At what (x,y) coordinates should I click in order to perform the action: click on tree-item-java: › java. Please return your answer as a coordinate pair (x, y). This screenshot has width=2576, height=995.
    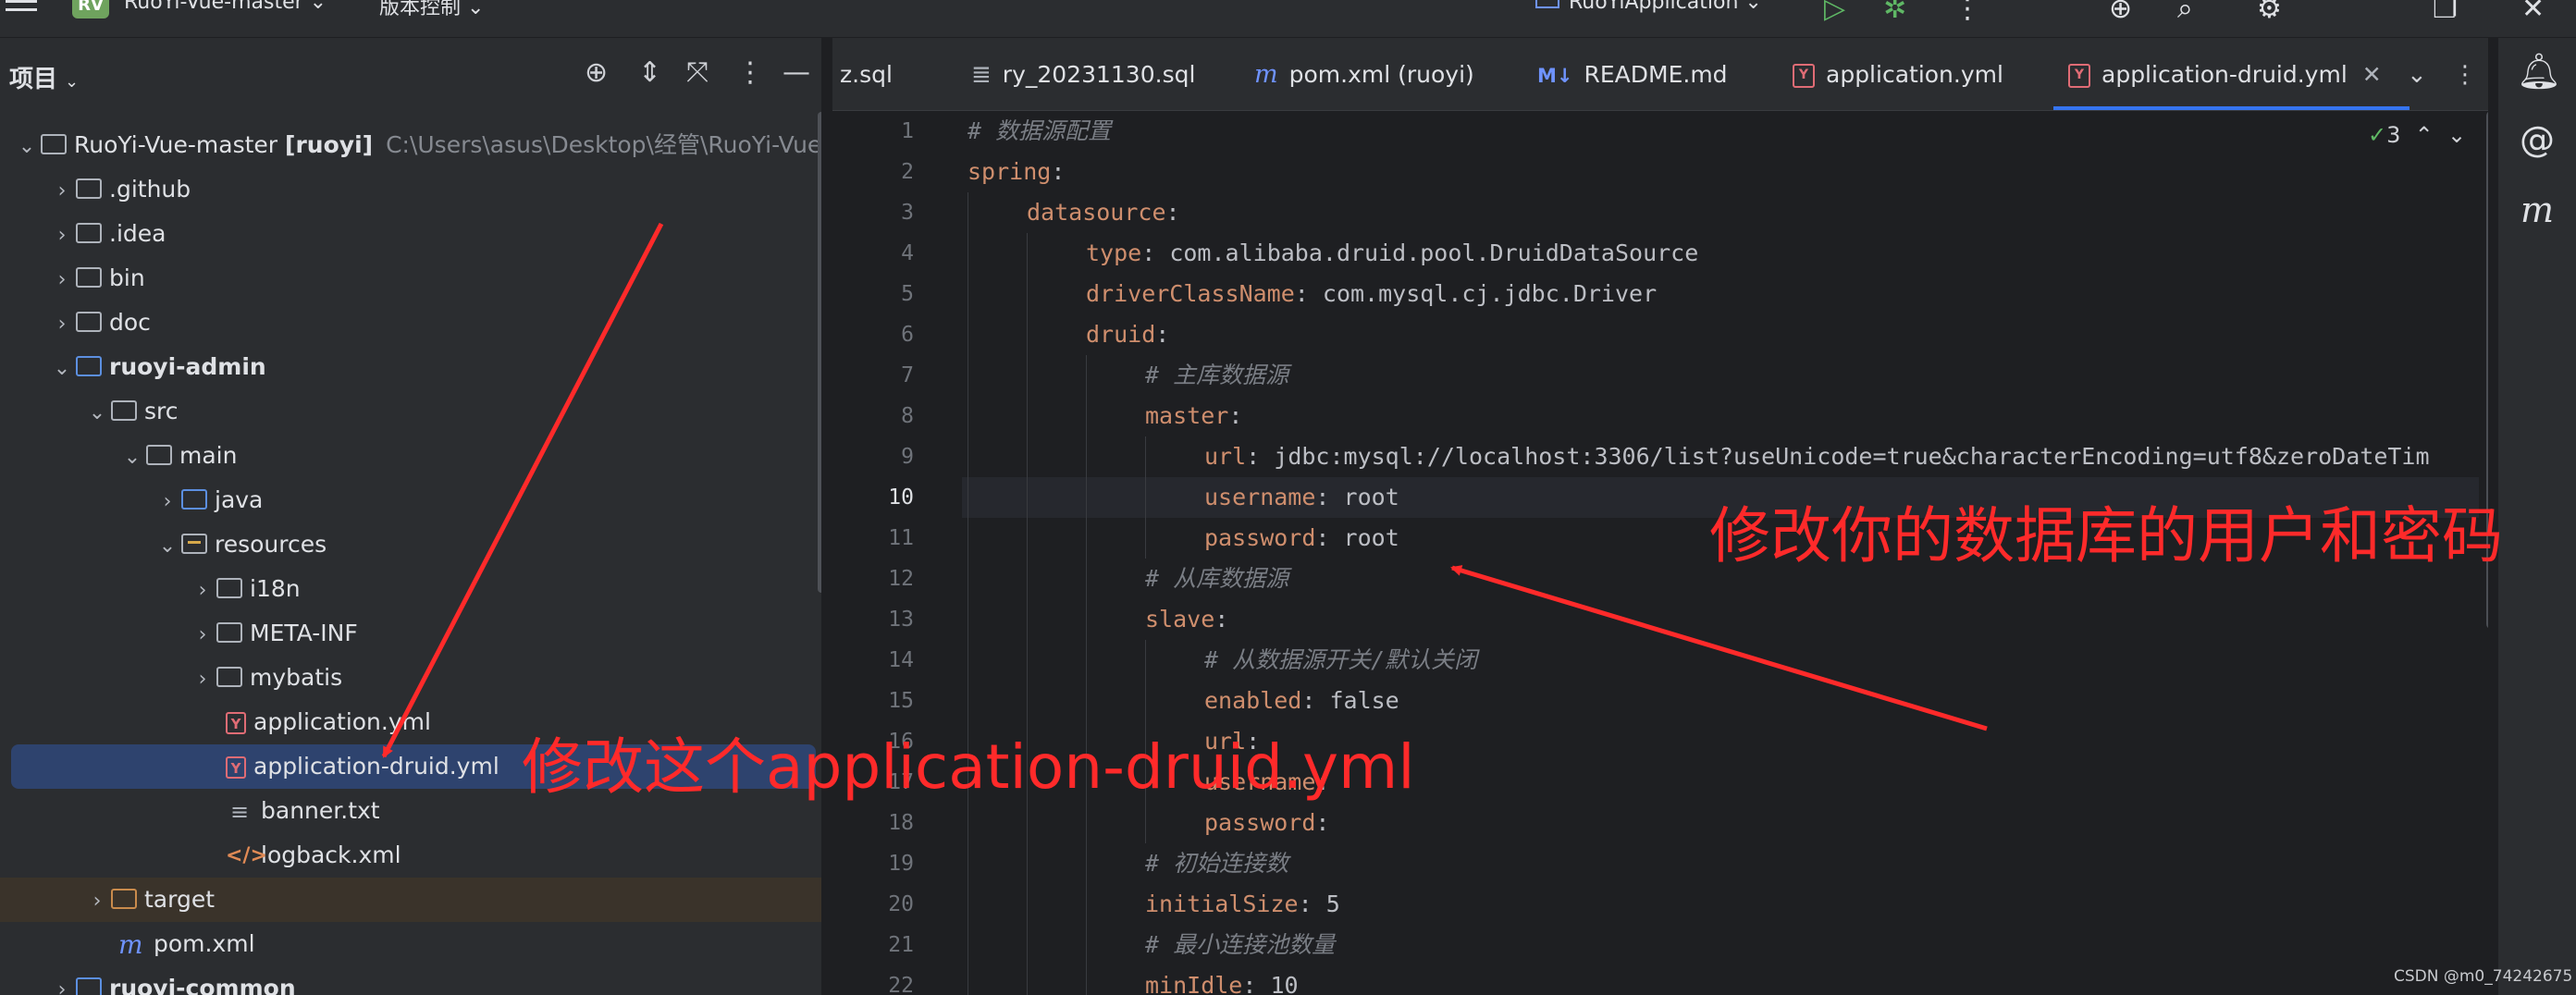
    Looking at the image, I should click on (410, 500).